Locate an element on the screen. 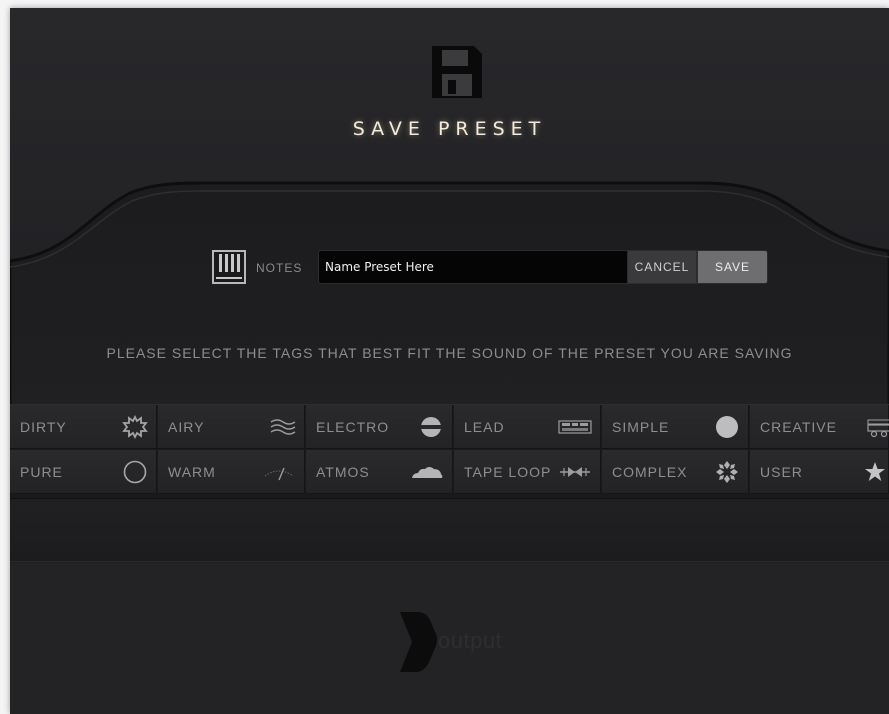 Image resolution: width=889 pixels, height=714 pixels. bottom-band is located at coordinates (449, 533).